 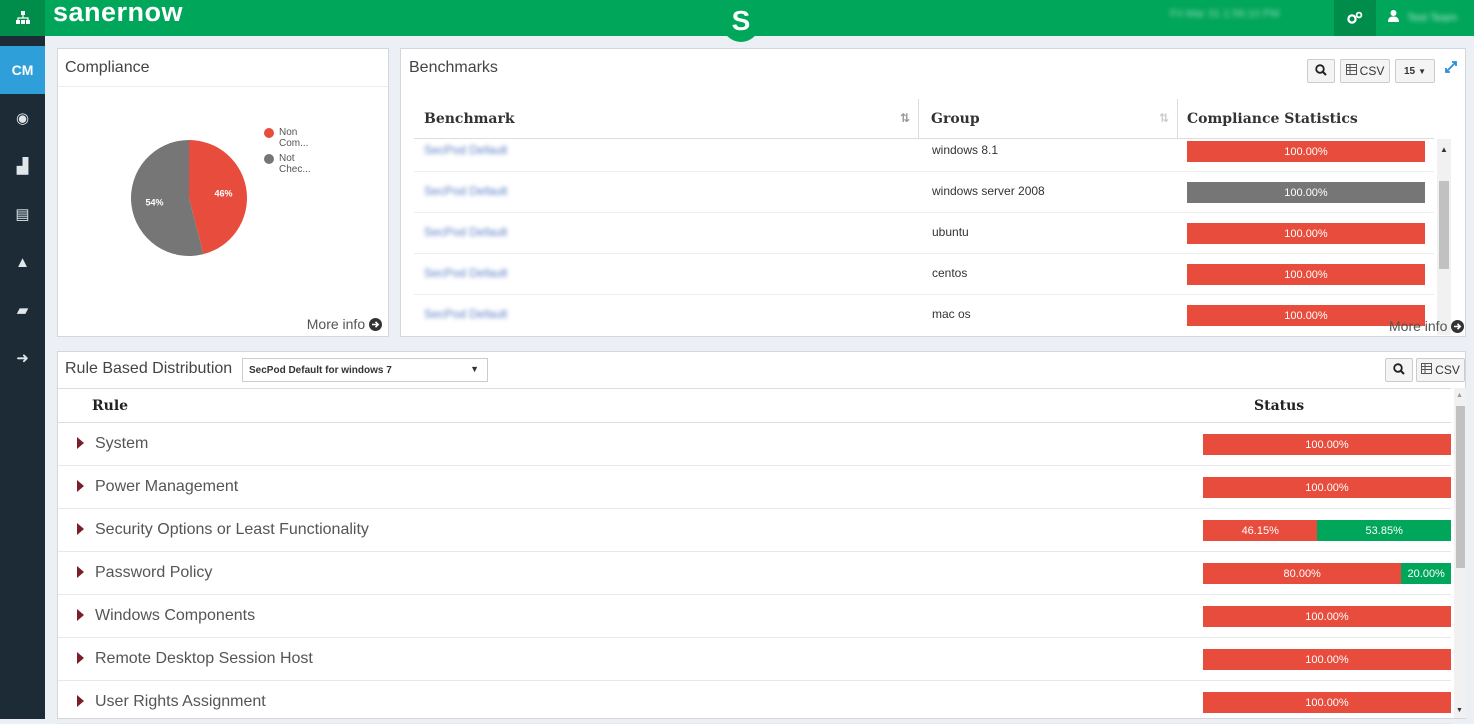 I want to click on benchmarks-scrollbar: ▲, so click(x=1444, y=237).